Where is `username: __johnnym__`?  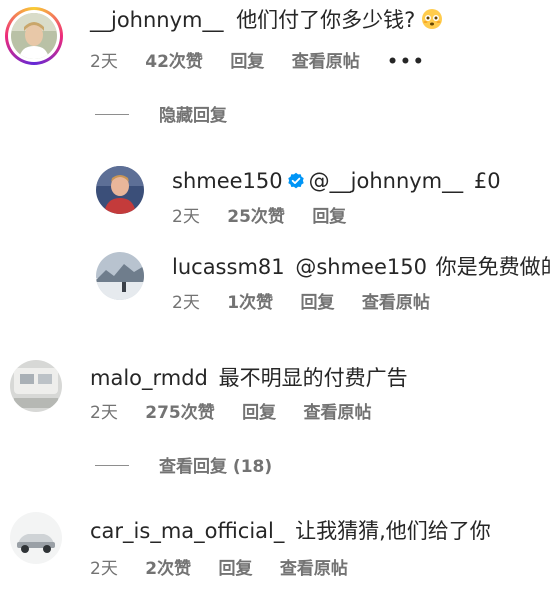 username: __johnnym__ is located at coordinates (157, 20).